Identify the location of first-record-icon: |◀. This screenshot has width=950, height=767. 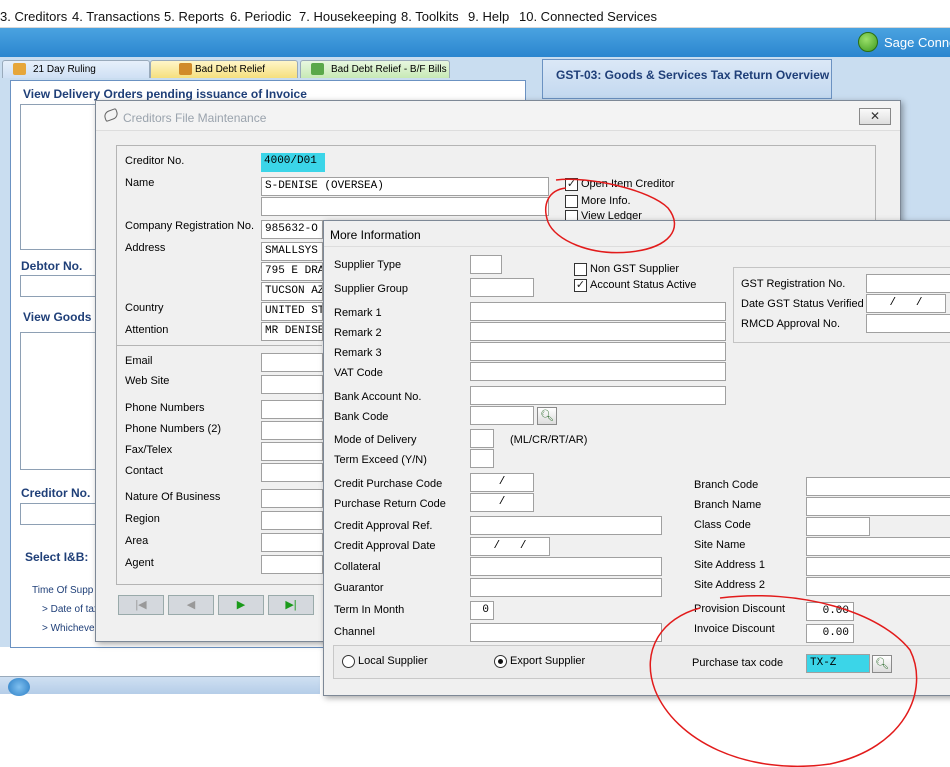
(141, 605).